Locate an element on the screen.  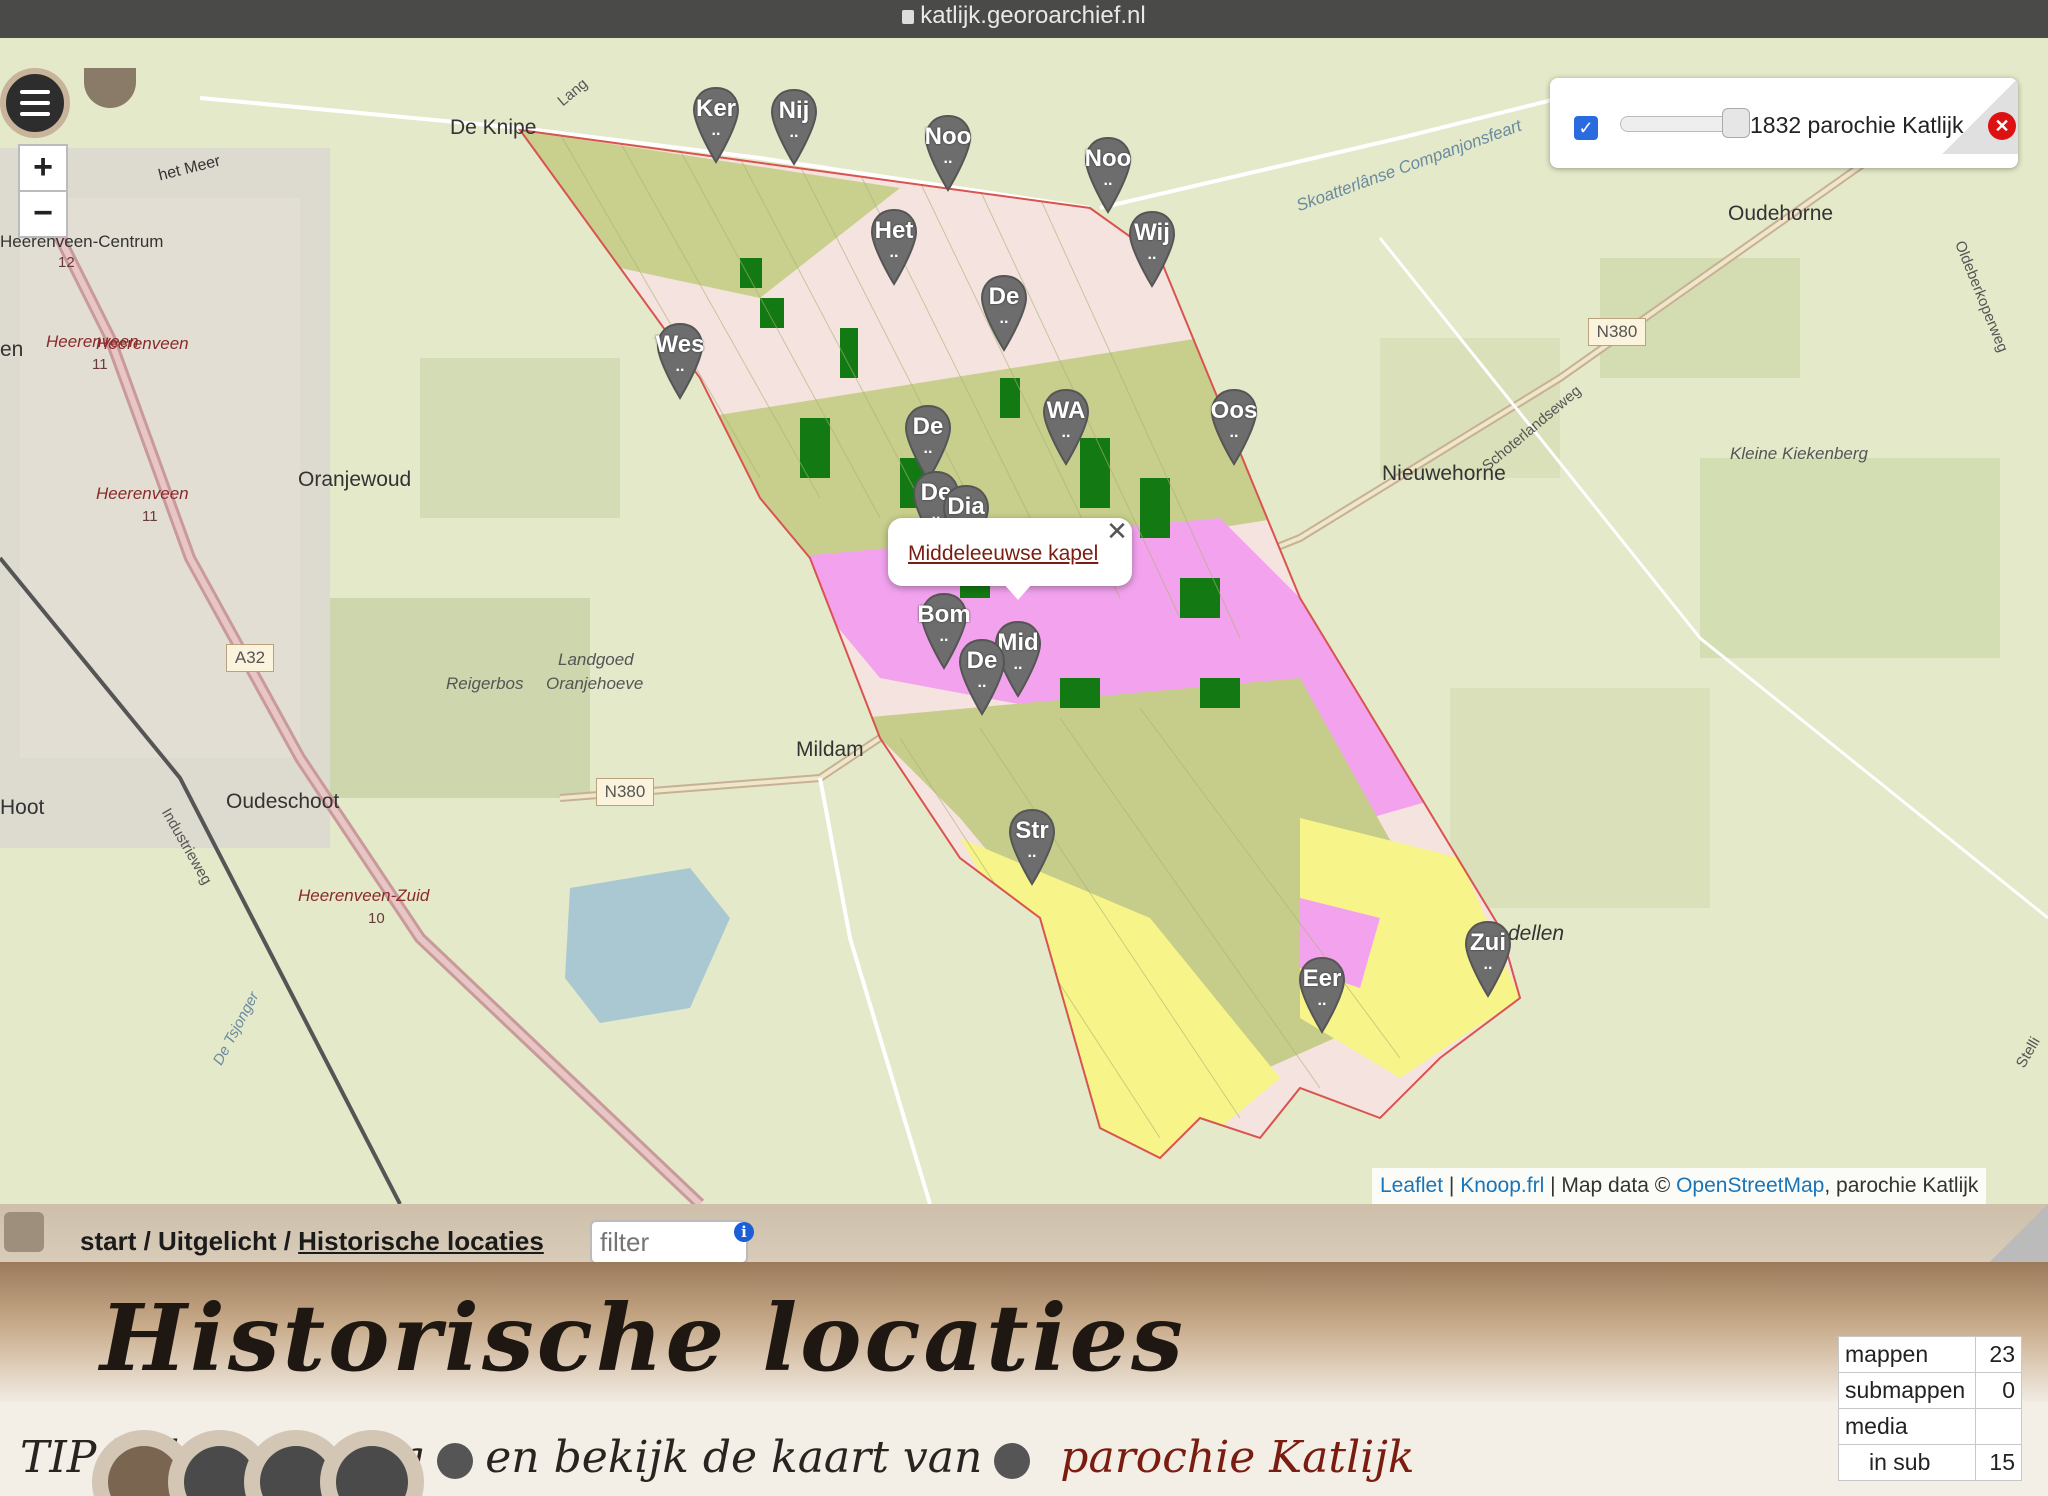
map-marker: Zui.. is located at coordinates (1488, 959).